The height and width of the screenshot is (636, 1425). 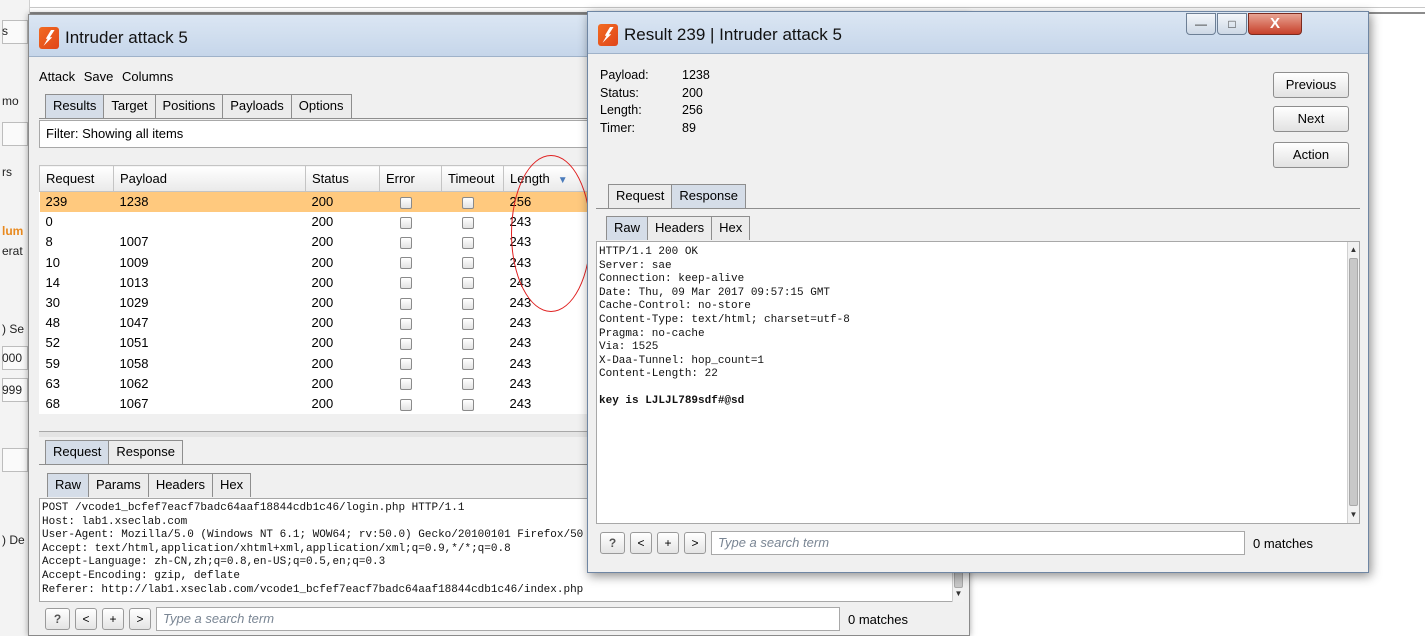 I want to click on tab-params: Params, so click(x=118, y=485).